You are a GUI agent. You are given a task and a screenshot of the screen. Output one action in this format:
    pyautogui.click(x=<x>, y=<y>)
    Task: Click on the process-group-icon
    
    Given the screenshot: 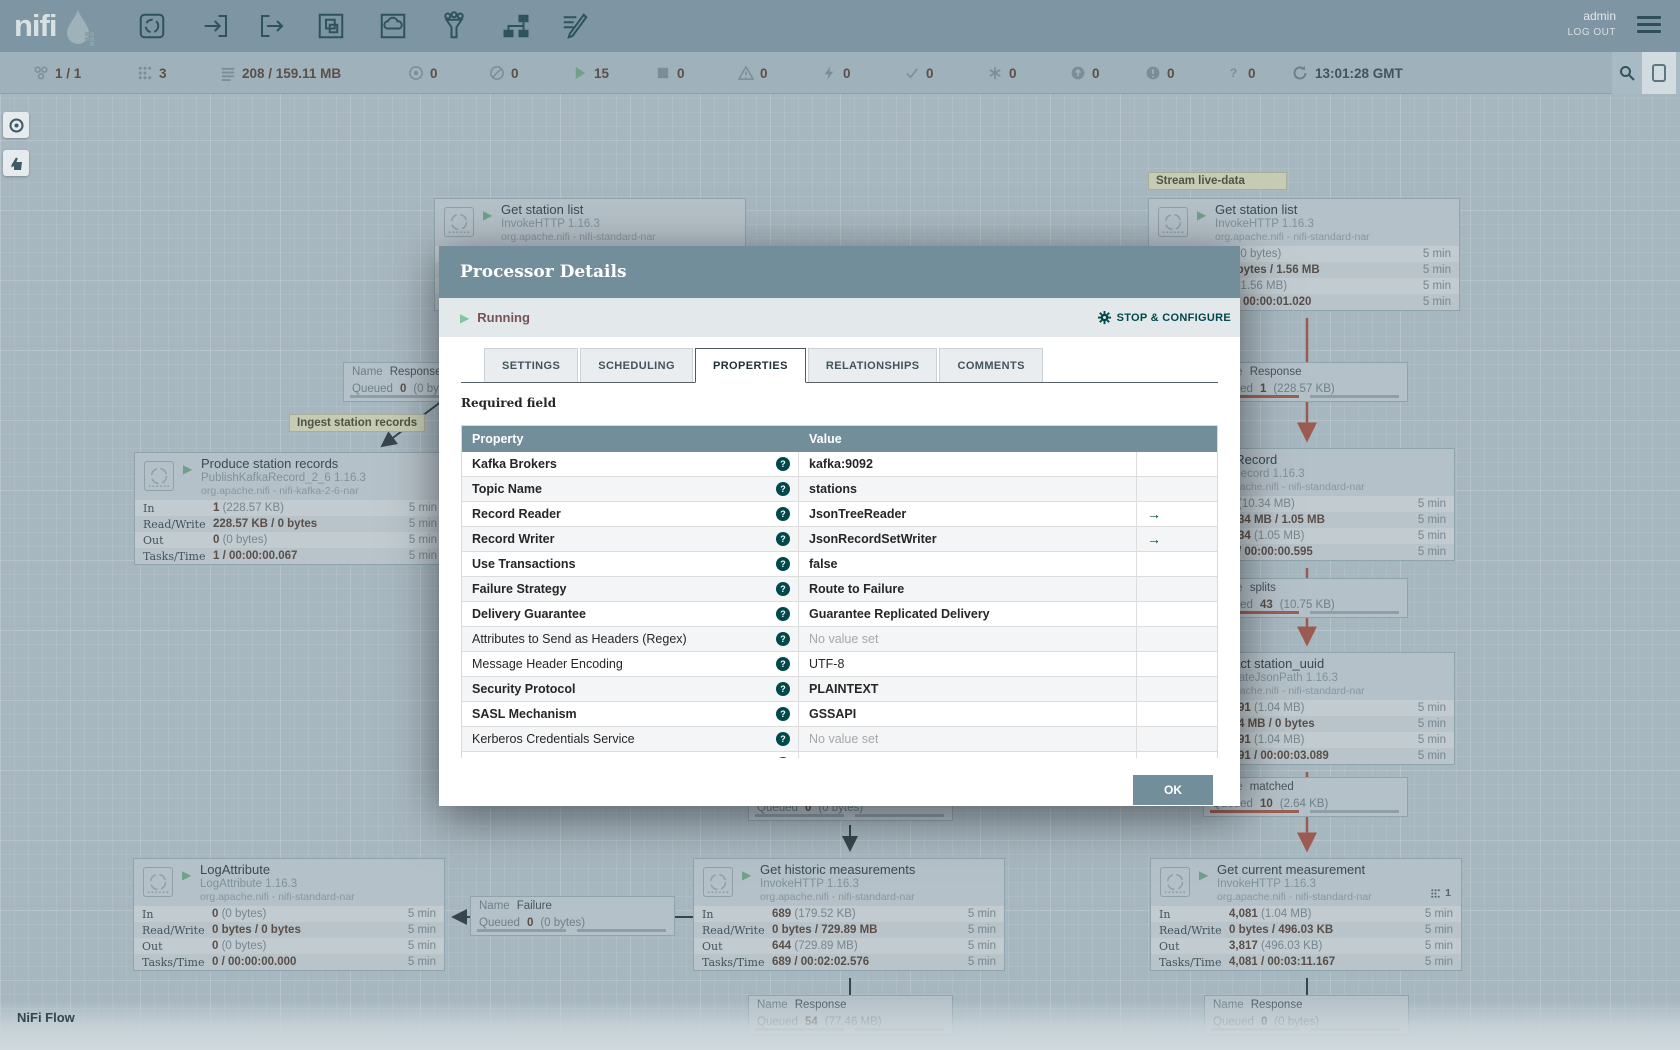 What is the action you would take?
    pyautogui.click(x=331, y=26)
    